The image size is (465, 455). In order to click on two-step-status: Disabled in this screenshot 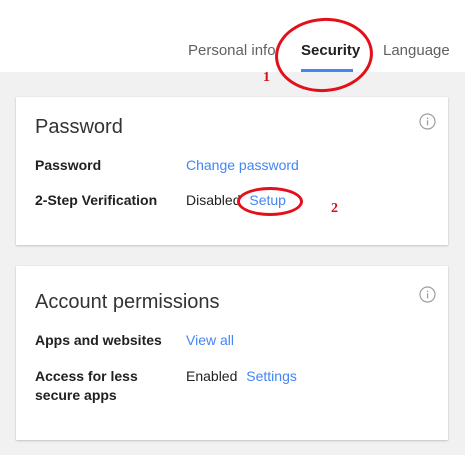, I will do `click(213, 200)`.